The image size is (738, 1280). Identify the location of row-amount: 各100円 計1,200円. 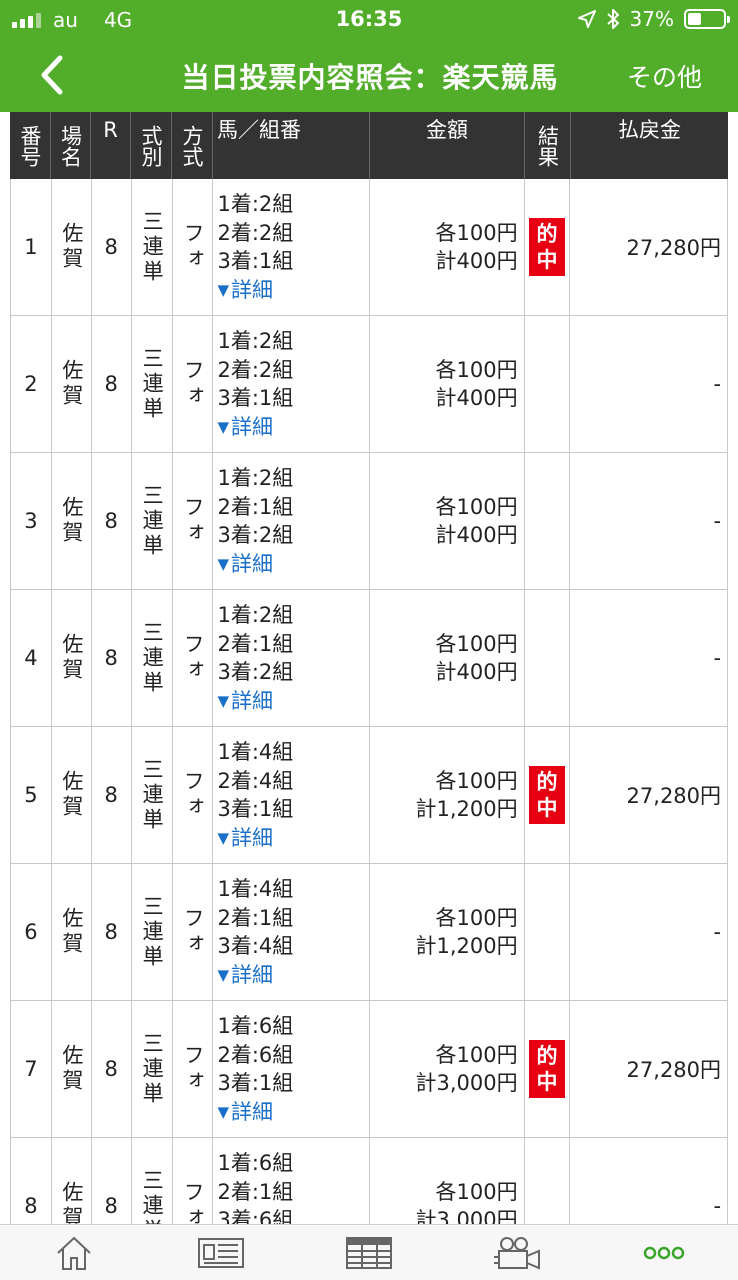
(447, 795).